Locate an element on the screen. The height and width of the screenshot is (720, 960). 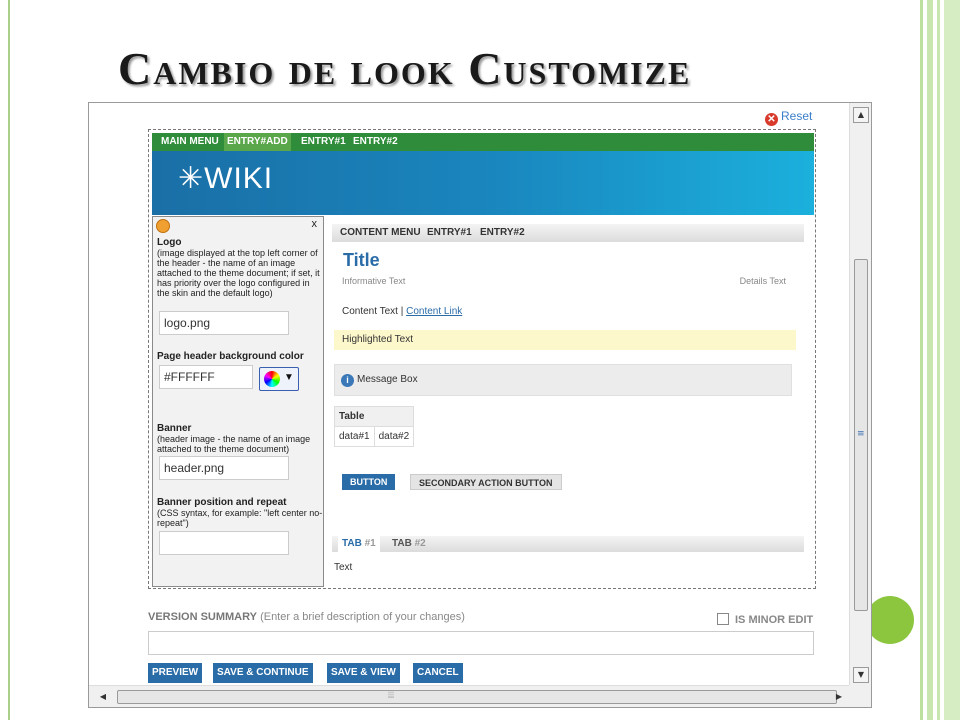
header-bg-label: Page header background color is located at coordinates (230, 356).